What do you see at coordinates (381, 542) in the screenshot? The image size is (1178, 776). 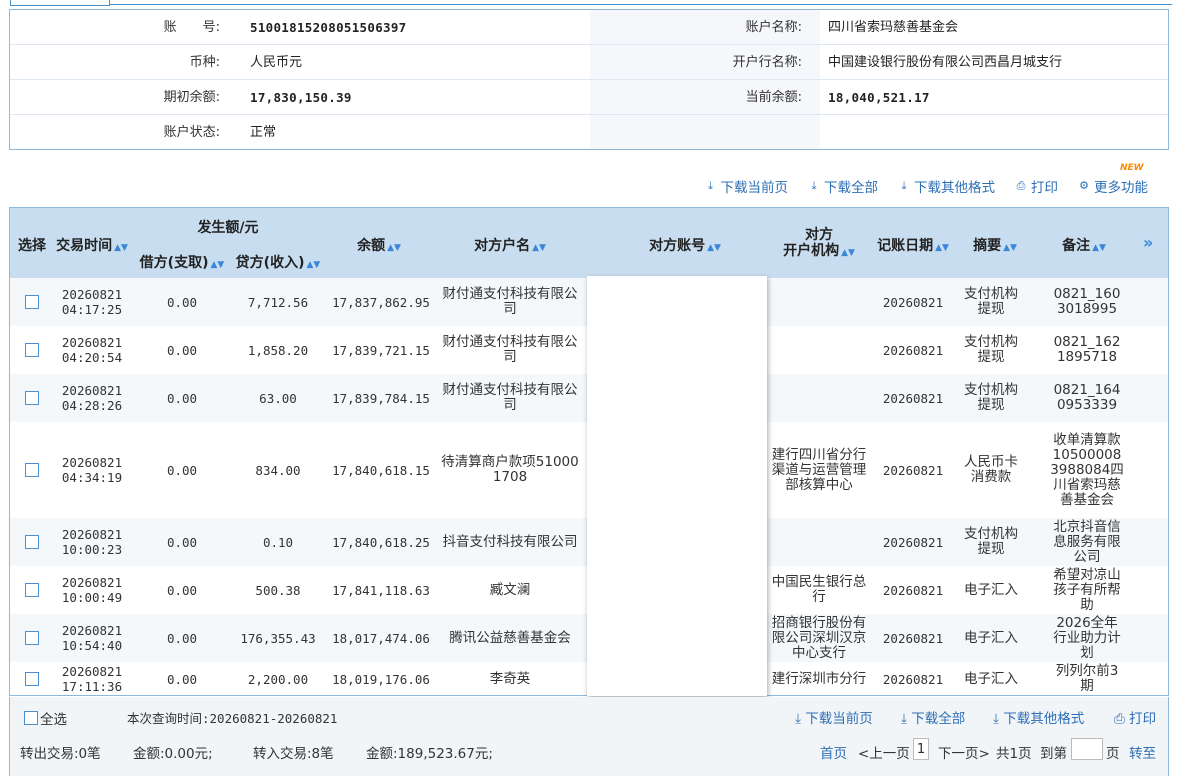 I see `cell-balance: 17,840,618.25` at bounding box center [381, 542].